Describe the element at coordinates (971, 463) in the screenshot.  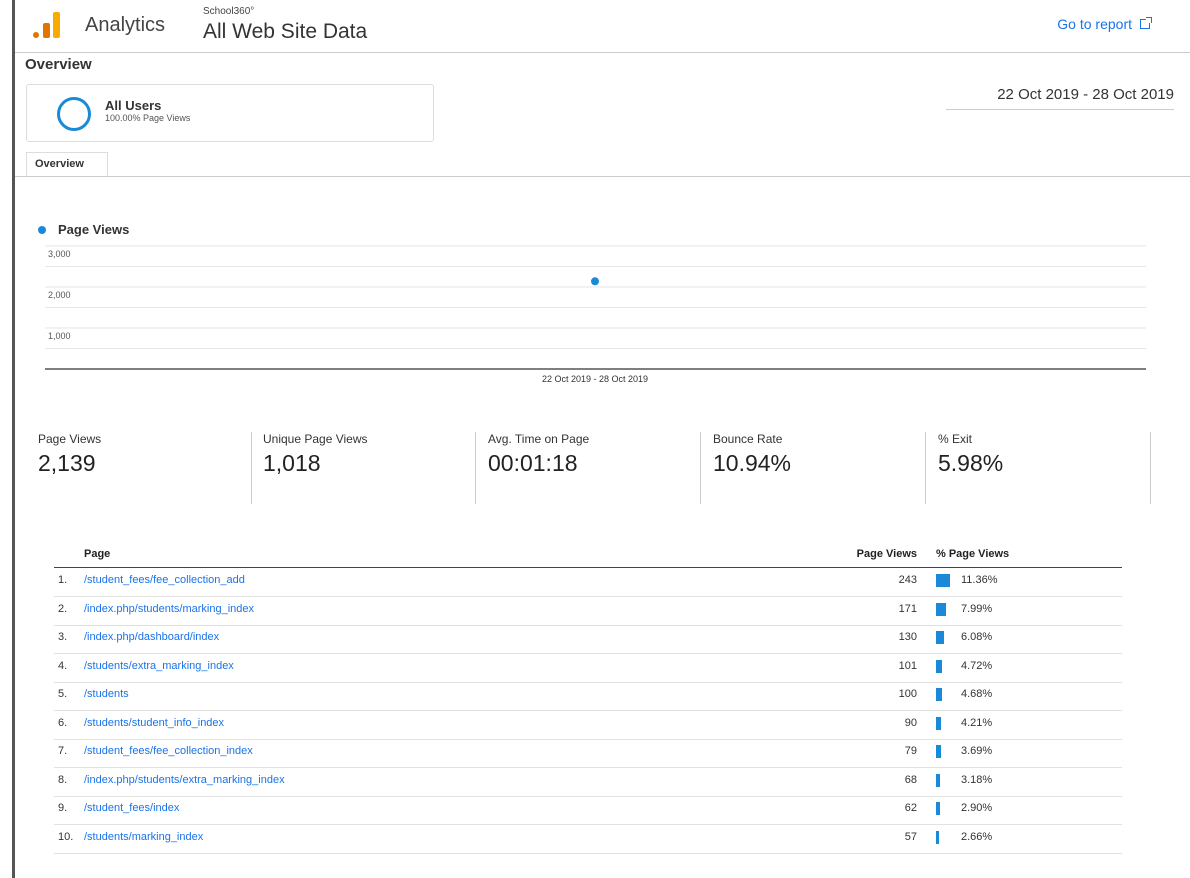
I see `metric-value: 5.98%` at that location.